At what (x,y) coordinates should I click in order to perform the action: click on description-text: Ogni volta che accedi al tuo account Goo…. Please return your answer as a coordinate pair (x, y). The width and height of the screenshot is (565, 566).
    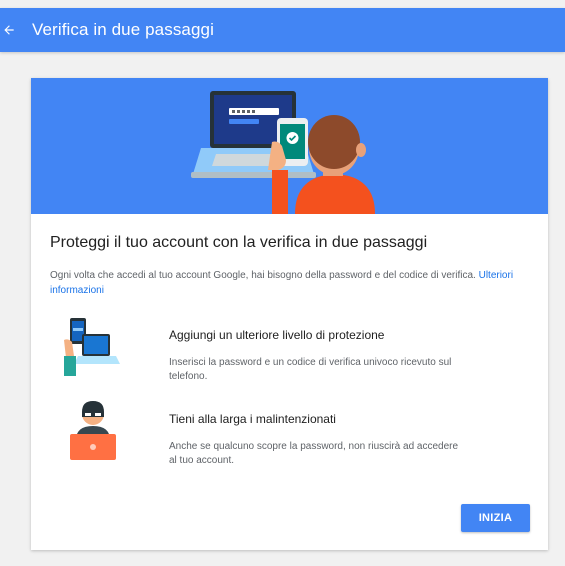
    Looking at the image, I should click on (263, 275).